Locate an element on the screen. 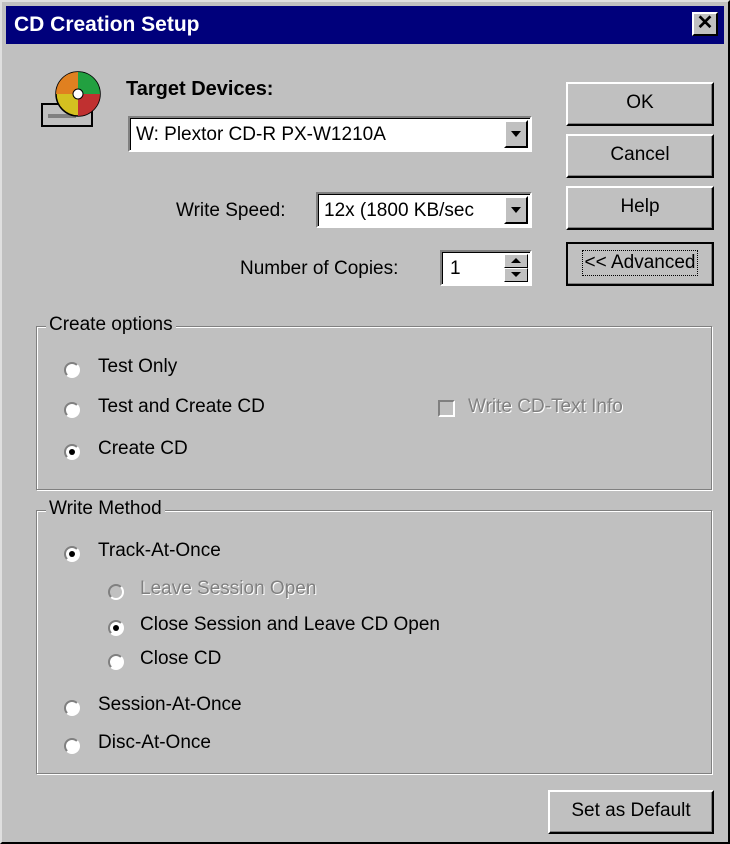 This screenshot has width=730, height=844. create-cd-radio is located at coordinates (72, 452).